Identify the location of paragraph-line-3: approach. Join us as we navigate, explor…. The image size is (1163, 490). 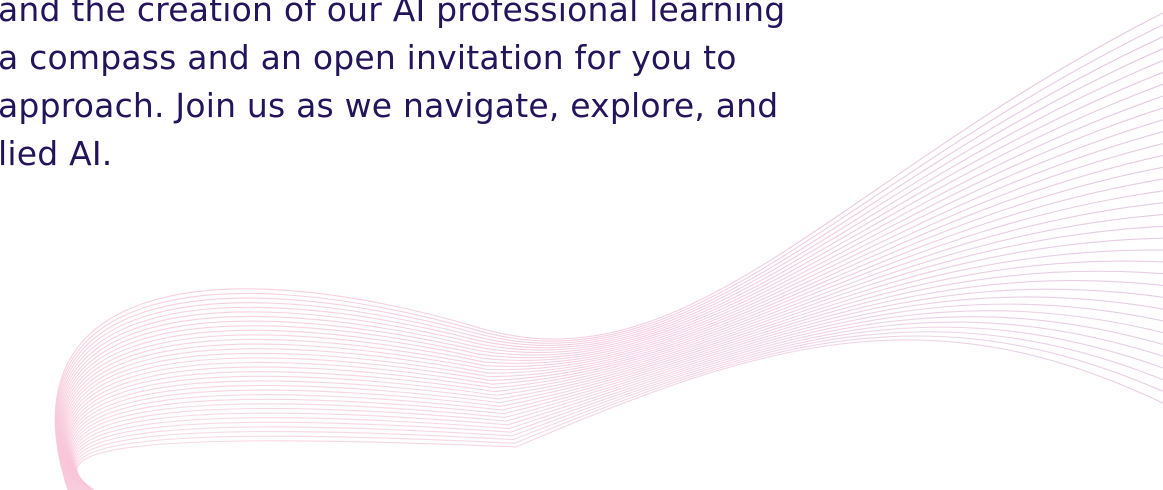
(389, 105).